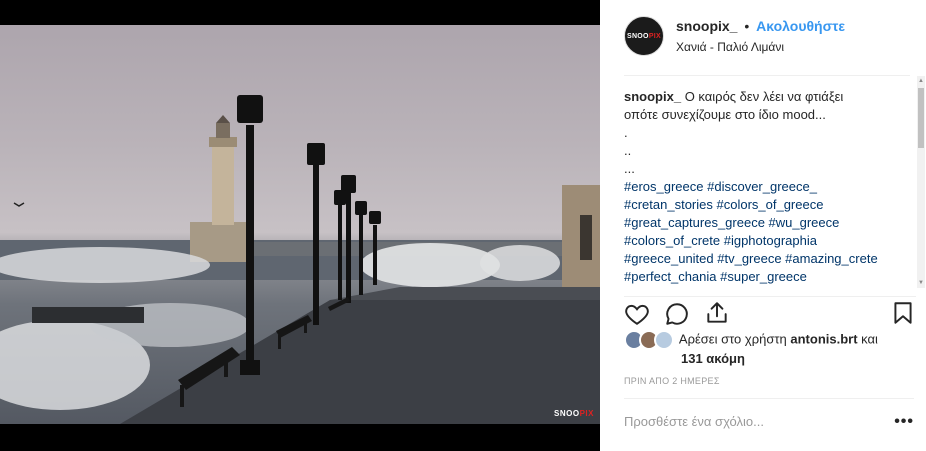 This screenshot has width=926, height=451. I want to click on caption-line: ., so click(626, 132).